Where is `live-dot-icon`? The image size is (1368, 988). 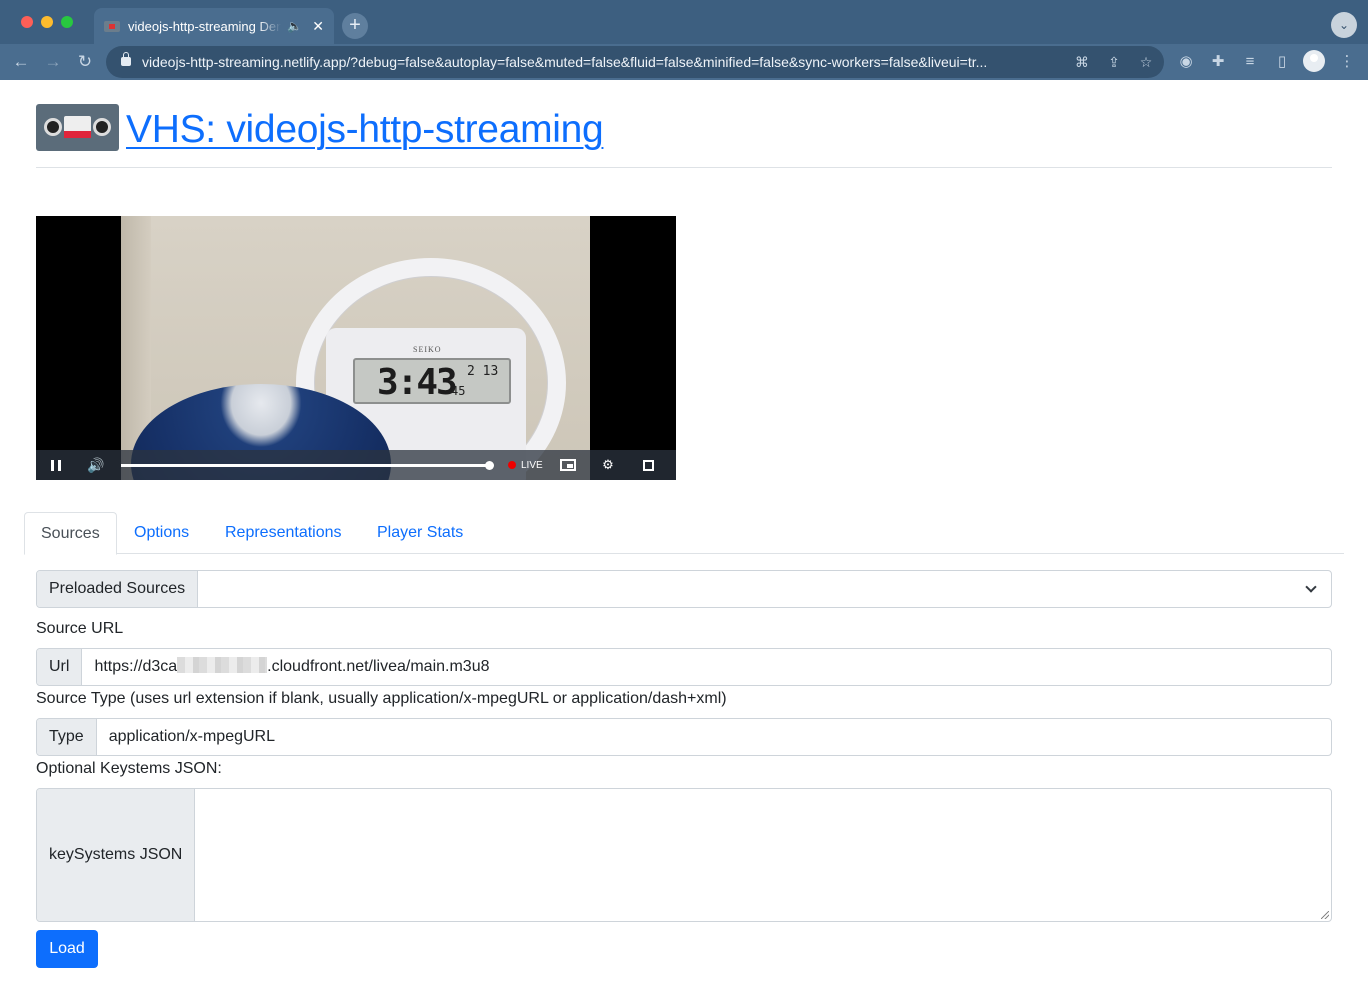 live-dot-icon is located at coordinates (512, 465).